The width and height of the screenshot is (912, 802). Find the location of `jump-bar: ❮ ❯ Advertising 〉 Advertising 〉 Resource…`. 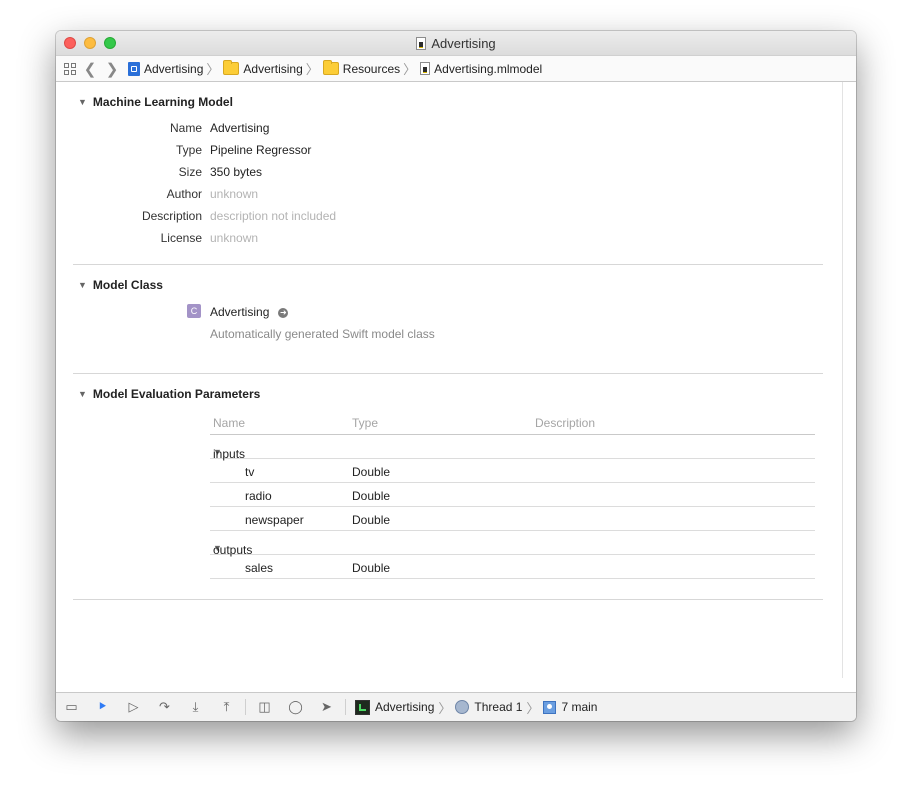

jump-bar: ❮ ❯ Advertising 〉 Advertising 〉 Resource… is located at coordinates (456, 68).